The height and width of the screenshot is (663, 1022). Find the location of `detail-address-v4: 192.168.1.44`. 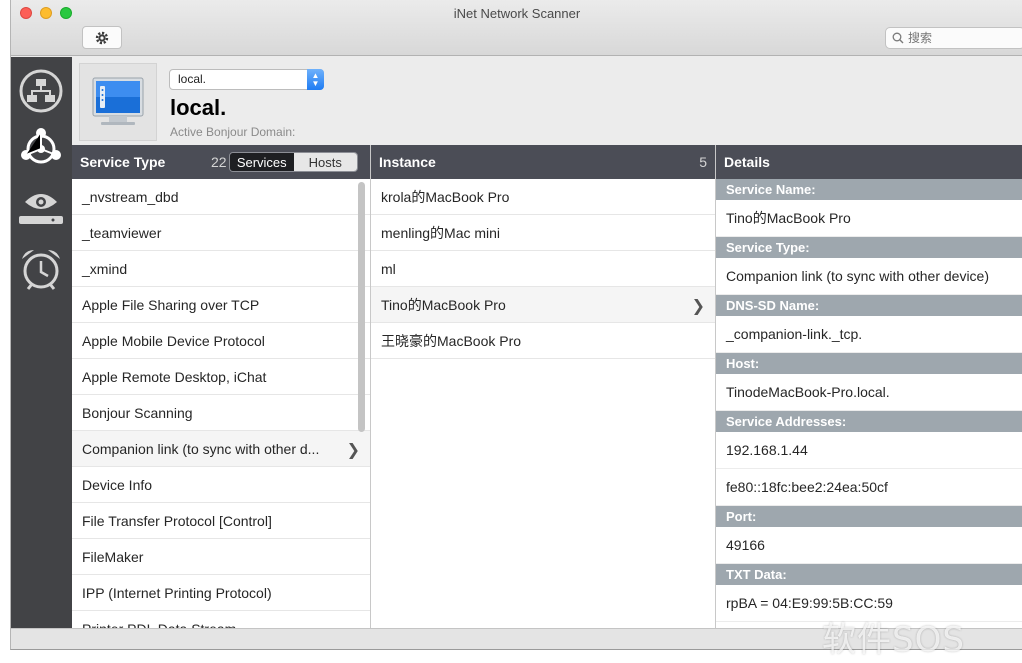

detail-address-v4: 192.168.1.44 is located at coordinates (869, 450).